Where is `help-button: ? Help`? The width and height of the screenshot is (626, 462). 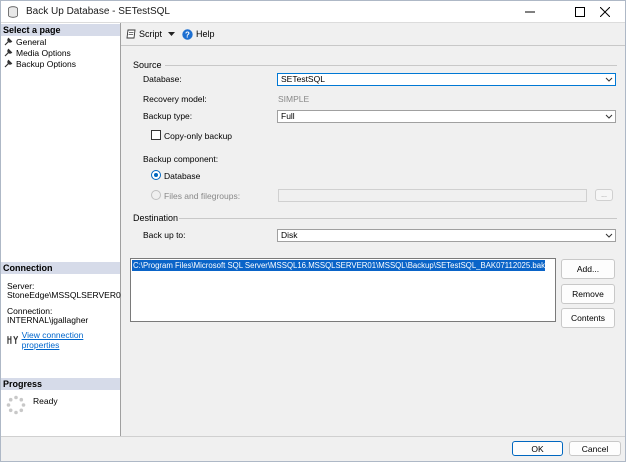
help-button: ? Help is located at coordinates (198, 34).